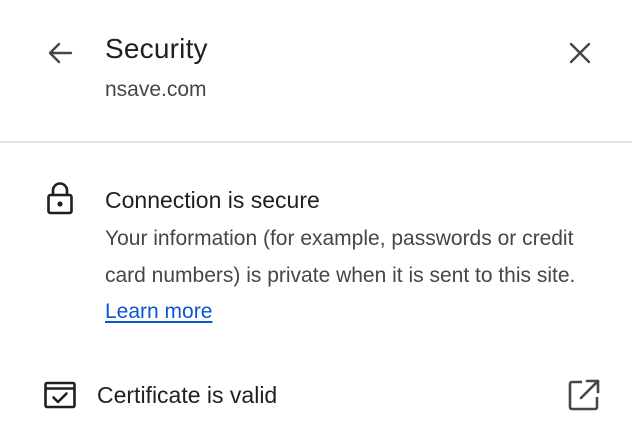 The height and width of the screenshot is (438, 632). Describe the element at coordinates (212, 200) in the screenshot. I see `connection-status-title: Connection is secure` at that location.